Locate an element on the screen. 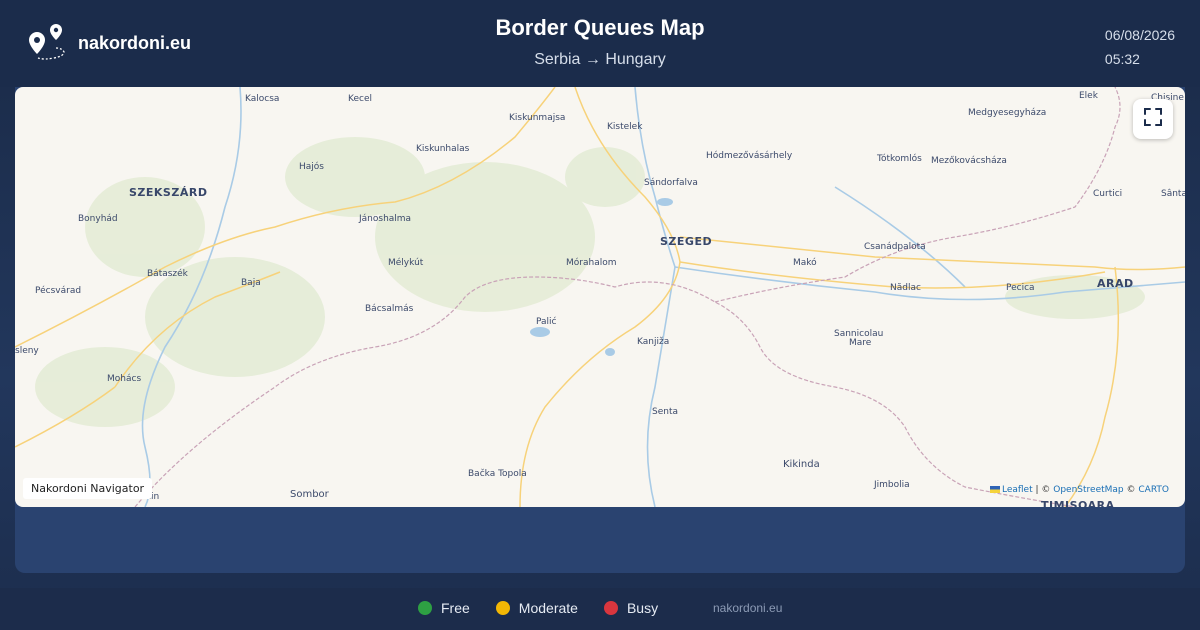 The image size is (1200, 630). legend-item-free: Free is located at coordinates (444, 608).